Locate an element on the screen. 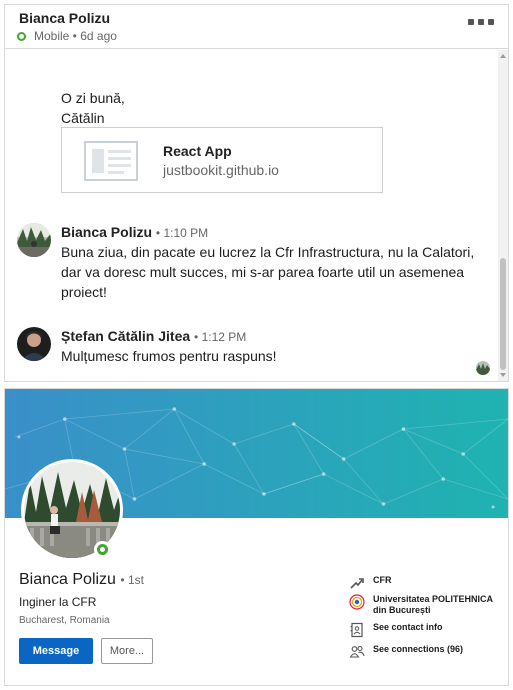  scrollbar is located at coordinates (503, 215).